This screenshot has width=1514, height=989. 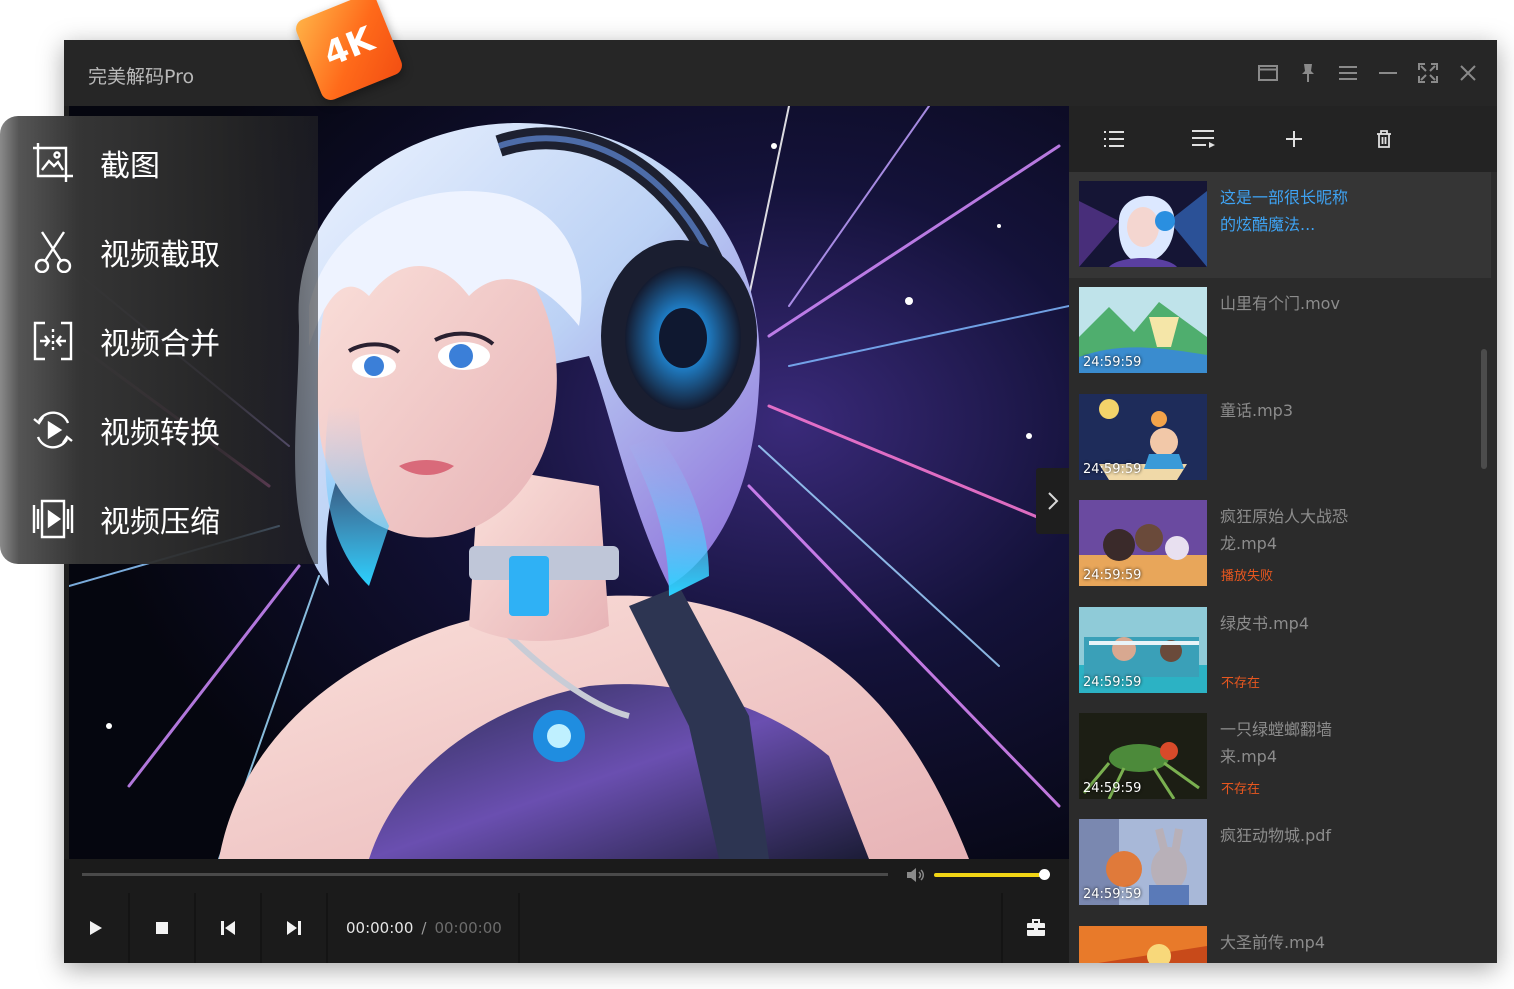 I want to click on playlist-item-title: 绿皮书.mp4, so click(x=1265, y=623).